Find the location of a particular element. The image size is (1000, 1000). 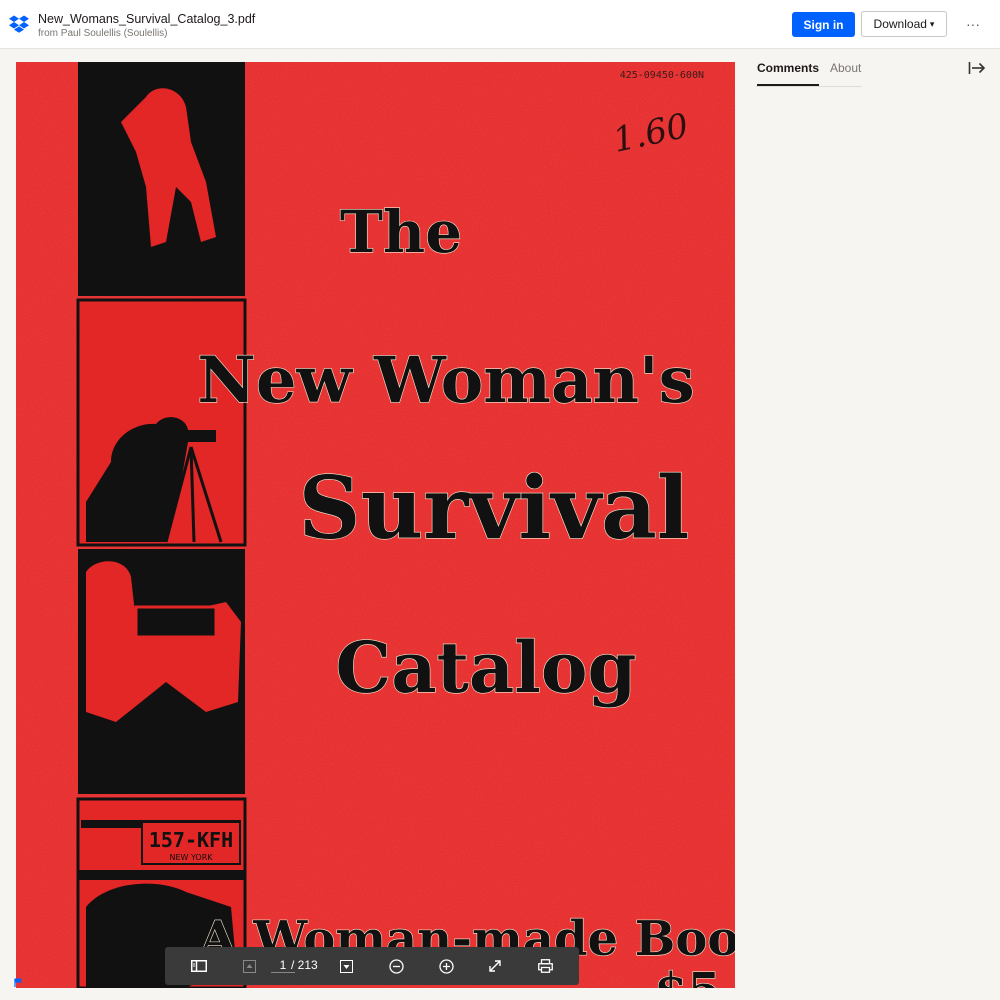

pdf-toolbar: 1 / 213 is located at coordinates (372, 966).